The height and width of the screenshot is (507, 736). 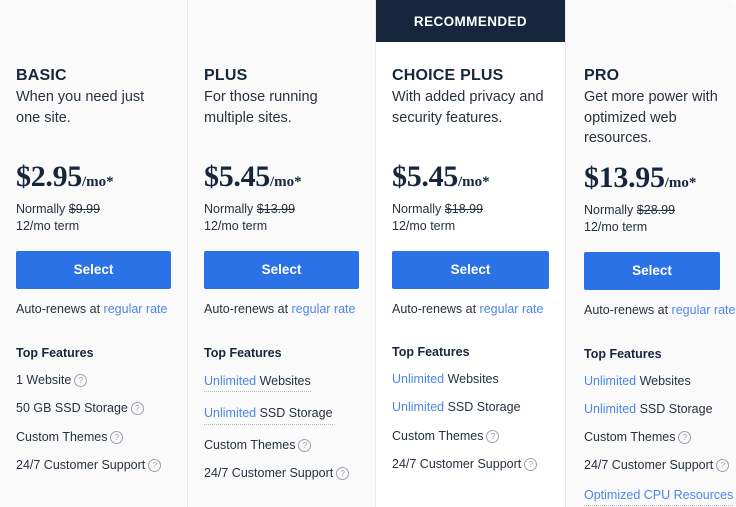 What do you see at coordinates (448, 75) in the screenshot?
I see `plan-name: CHOICE PLUS` at bounding box center [448, 75].